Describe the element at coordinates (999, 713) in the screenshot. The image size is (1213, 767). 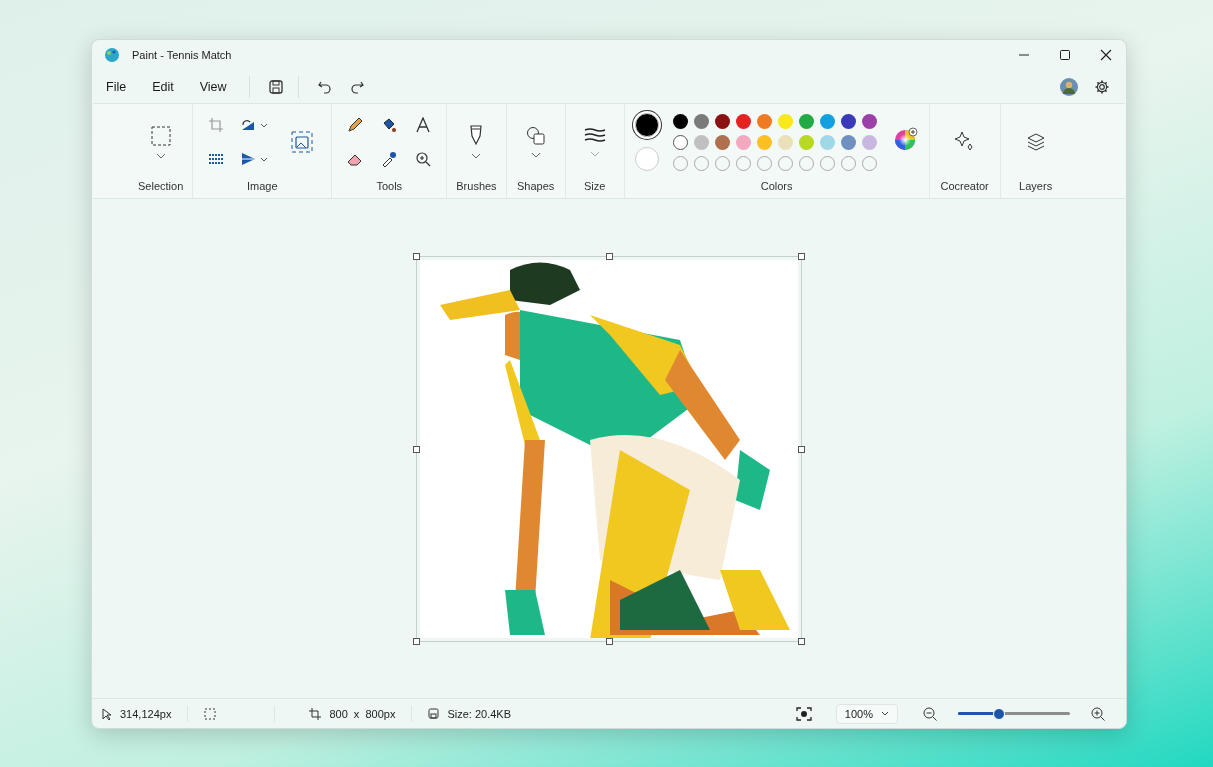
I see `slider-thumb` at that location.